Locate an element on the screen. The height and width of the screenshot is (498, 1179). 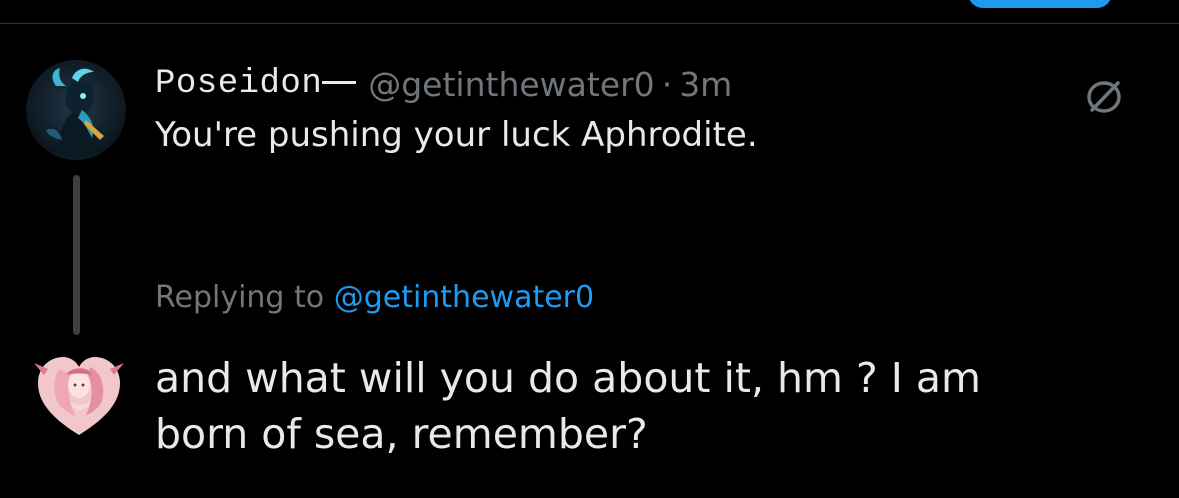
grok-slash-icon is located at coordinates (1105, 96).